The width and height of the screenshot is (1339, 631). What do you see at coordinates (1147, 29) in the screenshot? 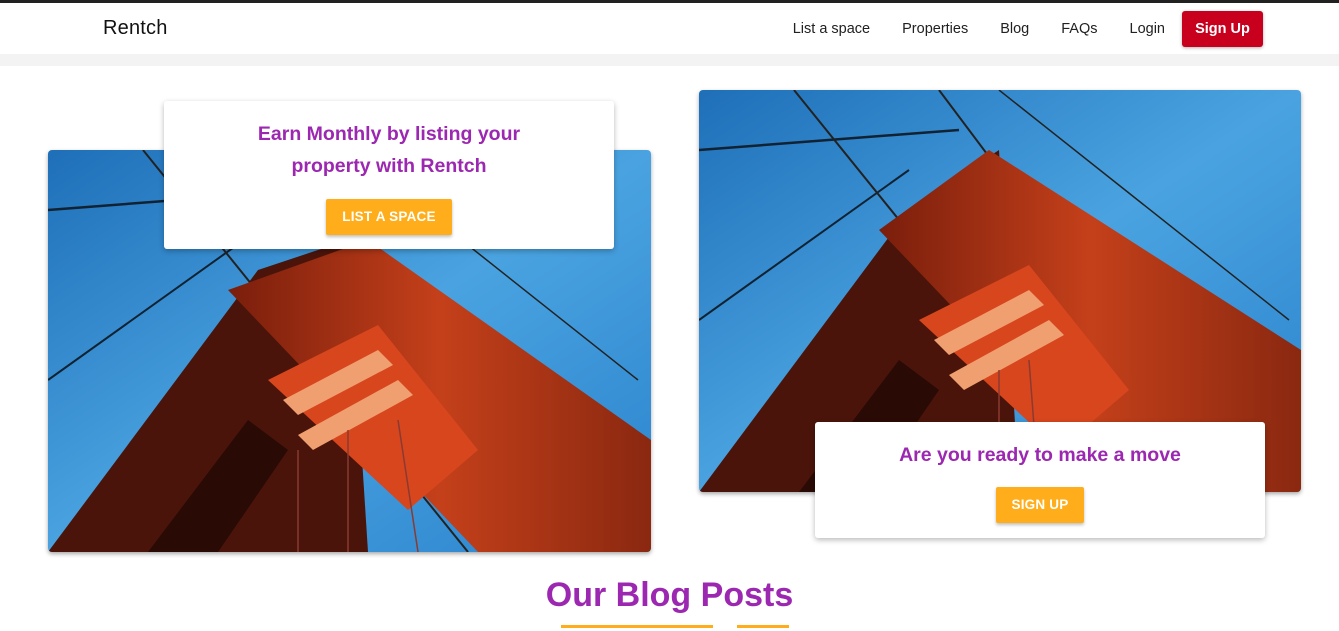
I see `nav-link-login: Login` at bounding box center [1147, 29].